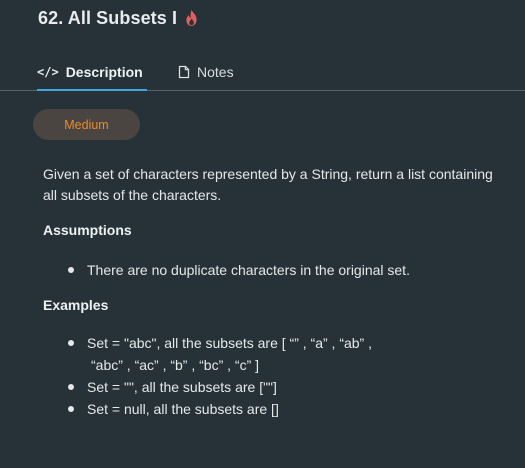  I want to click on flame-icon, so click(191, 18).